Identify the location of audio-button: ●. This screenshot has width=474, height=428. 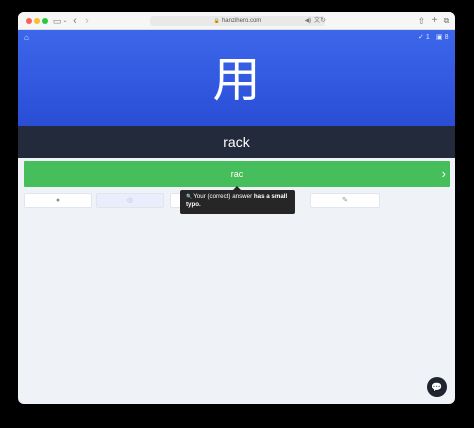
(58, 200).